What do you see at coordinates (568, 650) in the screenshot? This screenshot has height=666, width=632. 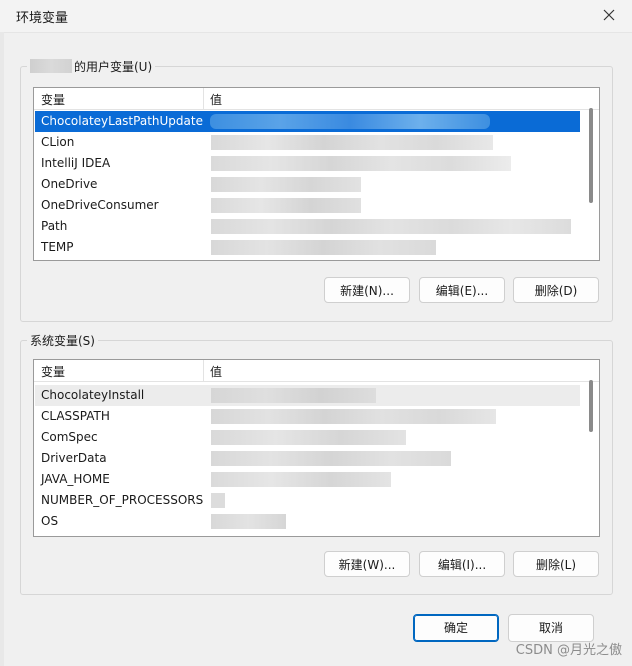 I see `watermark: CSDN @月光之傲` at bounding box center [568, 650].